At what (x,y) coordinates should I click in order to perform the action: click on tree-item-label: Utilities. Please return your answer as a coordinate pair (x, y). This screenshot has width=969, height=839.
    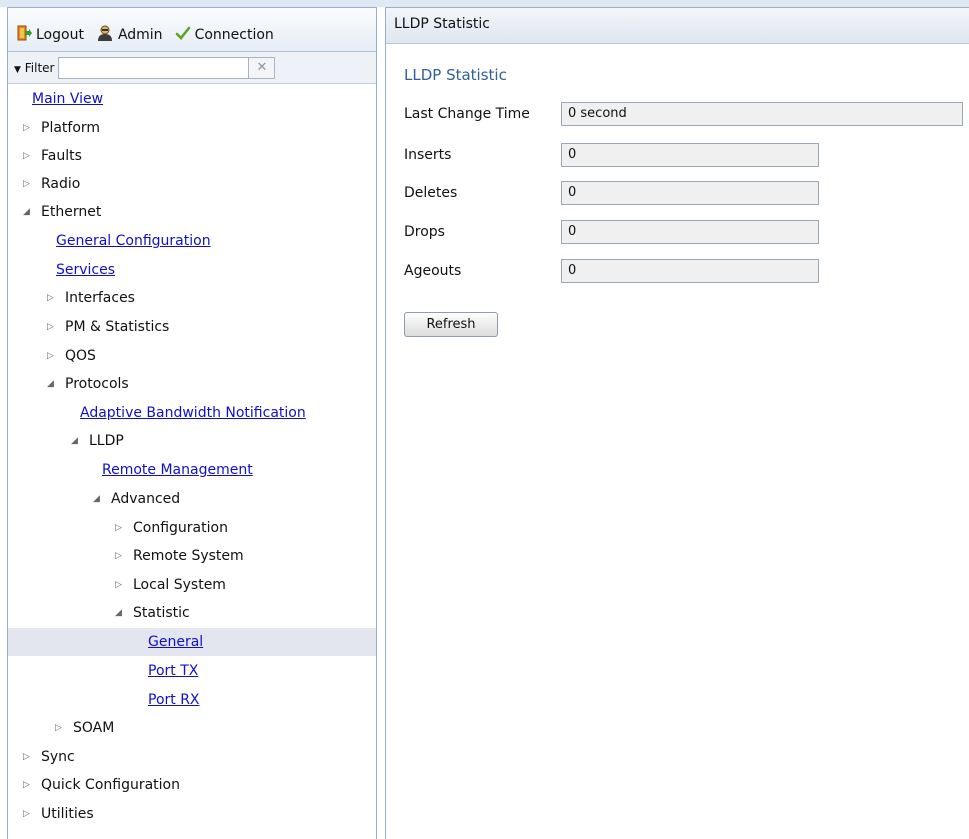
    Looking at the image, I should click on (67, 814).